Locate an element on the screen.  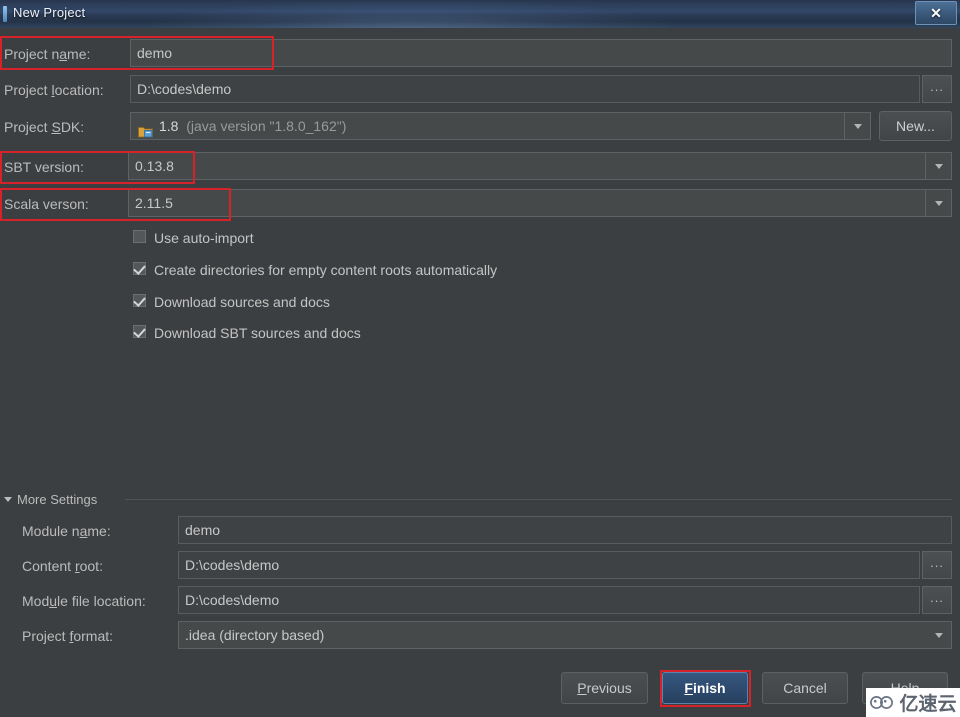
row-sbt-version: SBT version: 0.13.8 is located at coordinates (480, 167).